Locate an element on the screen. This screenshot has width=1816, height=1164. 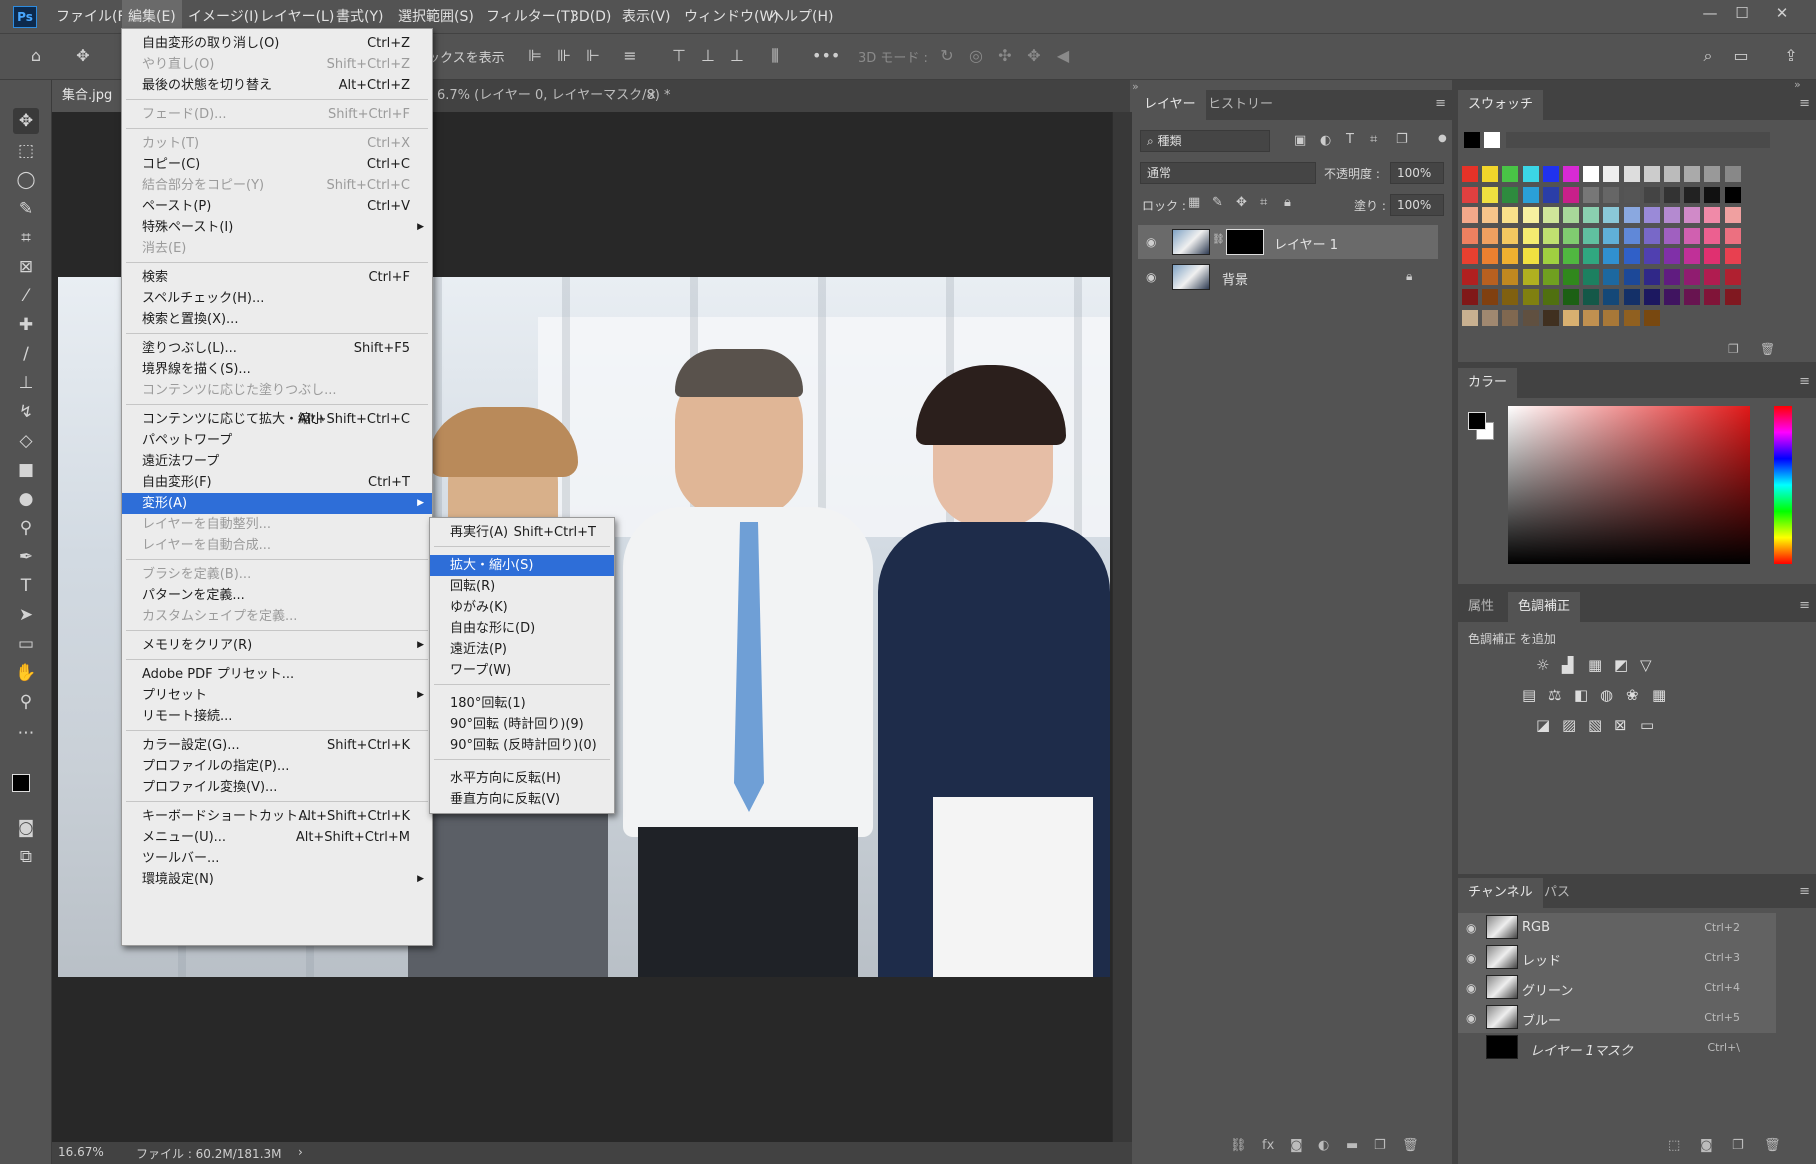
transform-menu-item: ワープ(W) is located at coordinates (522, 670).